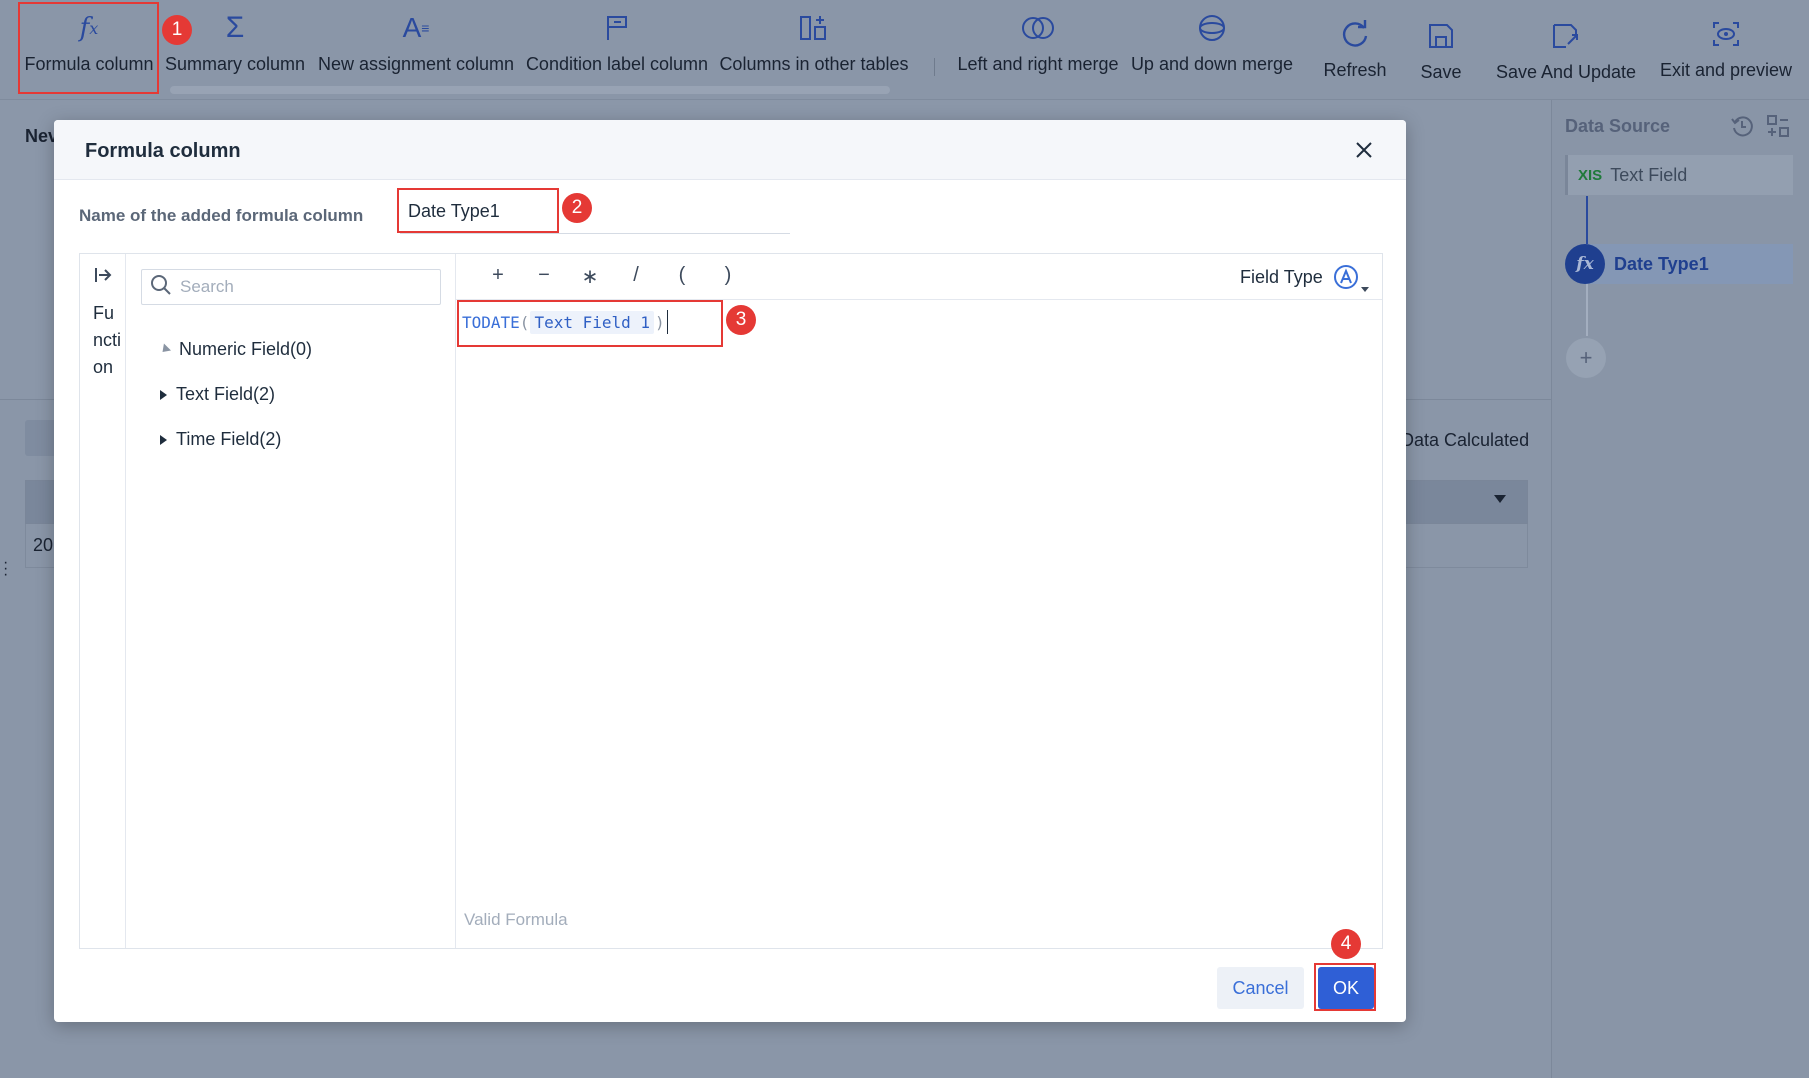 The image size is (1809, 1078). I want to click on column-name-input, so click(595, 212).